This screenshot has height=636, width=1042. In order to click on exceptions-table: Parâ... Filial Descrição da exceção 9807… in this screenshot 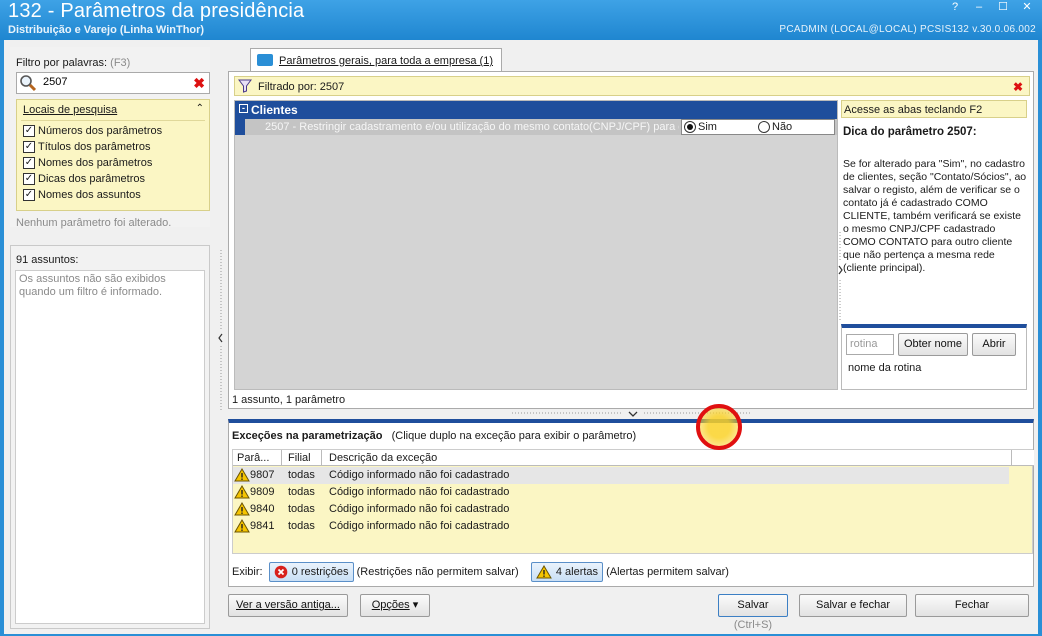, I will do `click(633, 501)`.